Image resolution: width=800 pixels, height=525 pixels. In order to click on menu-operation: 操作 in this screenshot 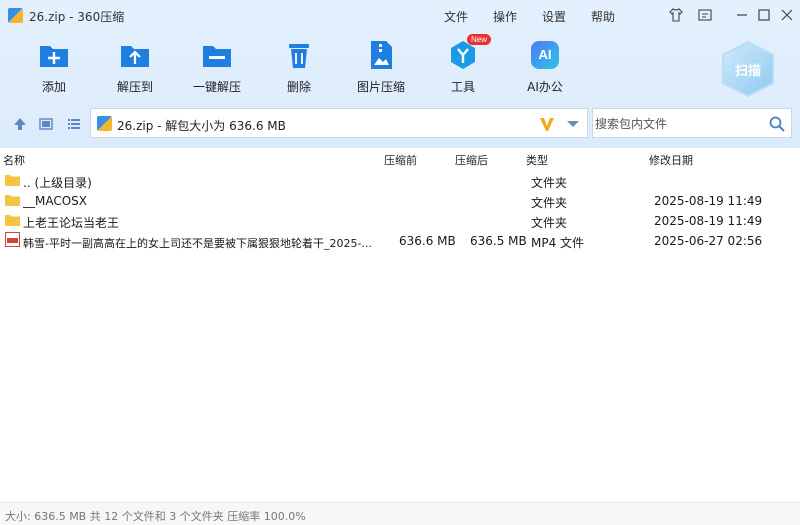, I will do `click(505, 16)`.